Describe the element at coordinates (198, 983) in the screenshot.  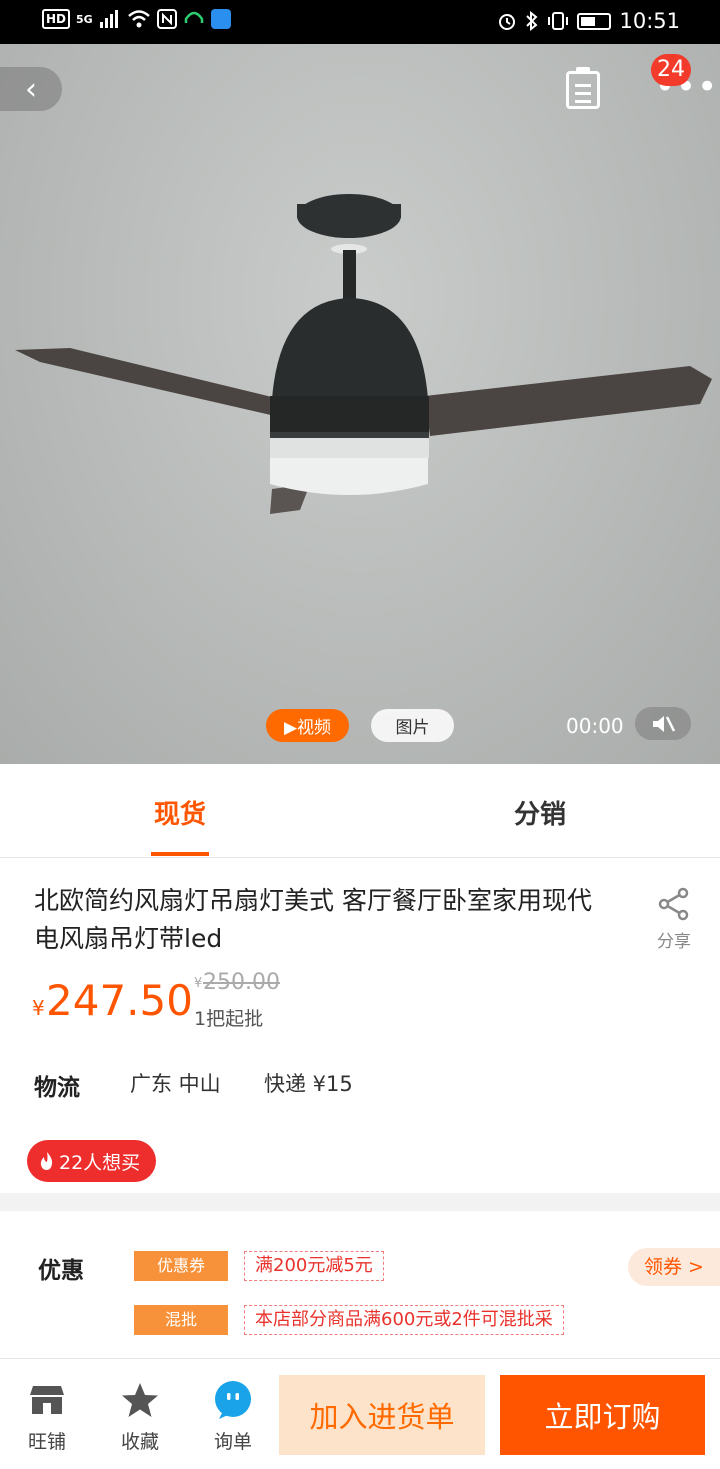
I see `original-price-currency: ¥` at that location.